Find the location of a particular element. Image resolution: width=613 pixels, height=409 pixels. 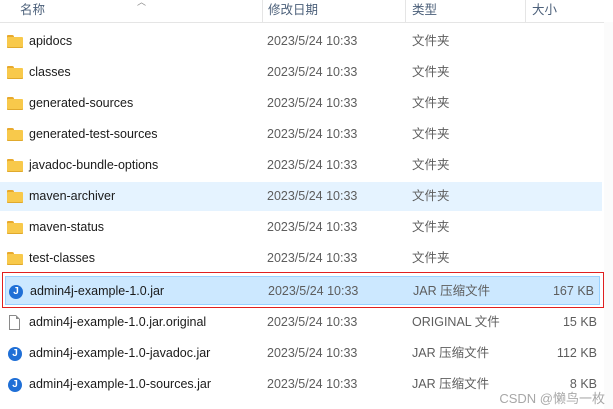

file-row-hovered: maven-archiver 2023/5/24 10:33 文件夹 is located at coordinates (301, 196).